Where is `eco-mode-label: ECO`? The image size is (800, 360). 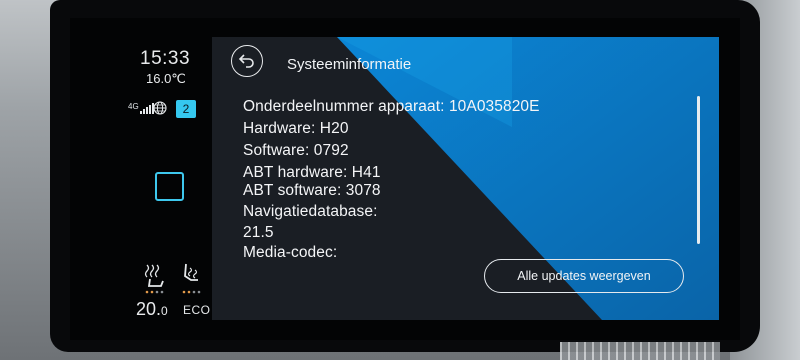
eco-mode-label: ECO is located at coordinates (197, 310).